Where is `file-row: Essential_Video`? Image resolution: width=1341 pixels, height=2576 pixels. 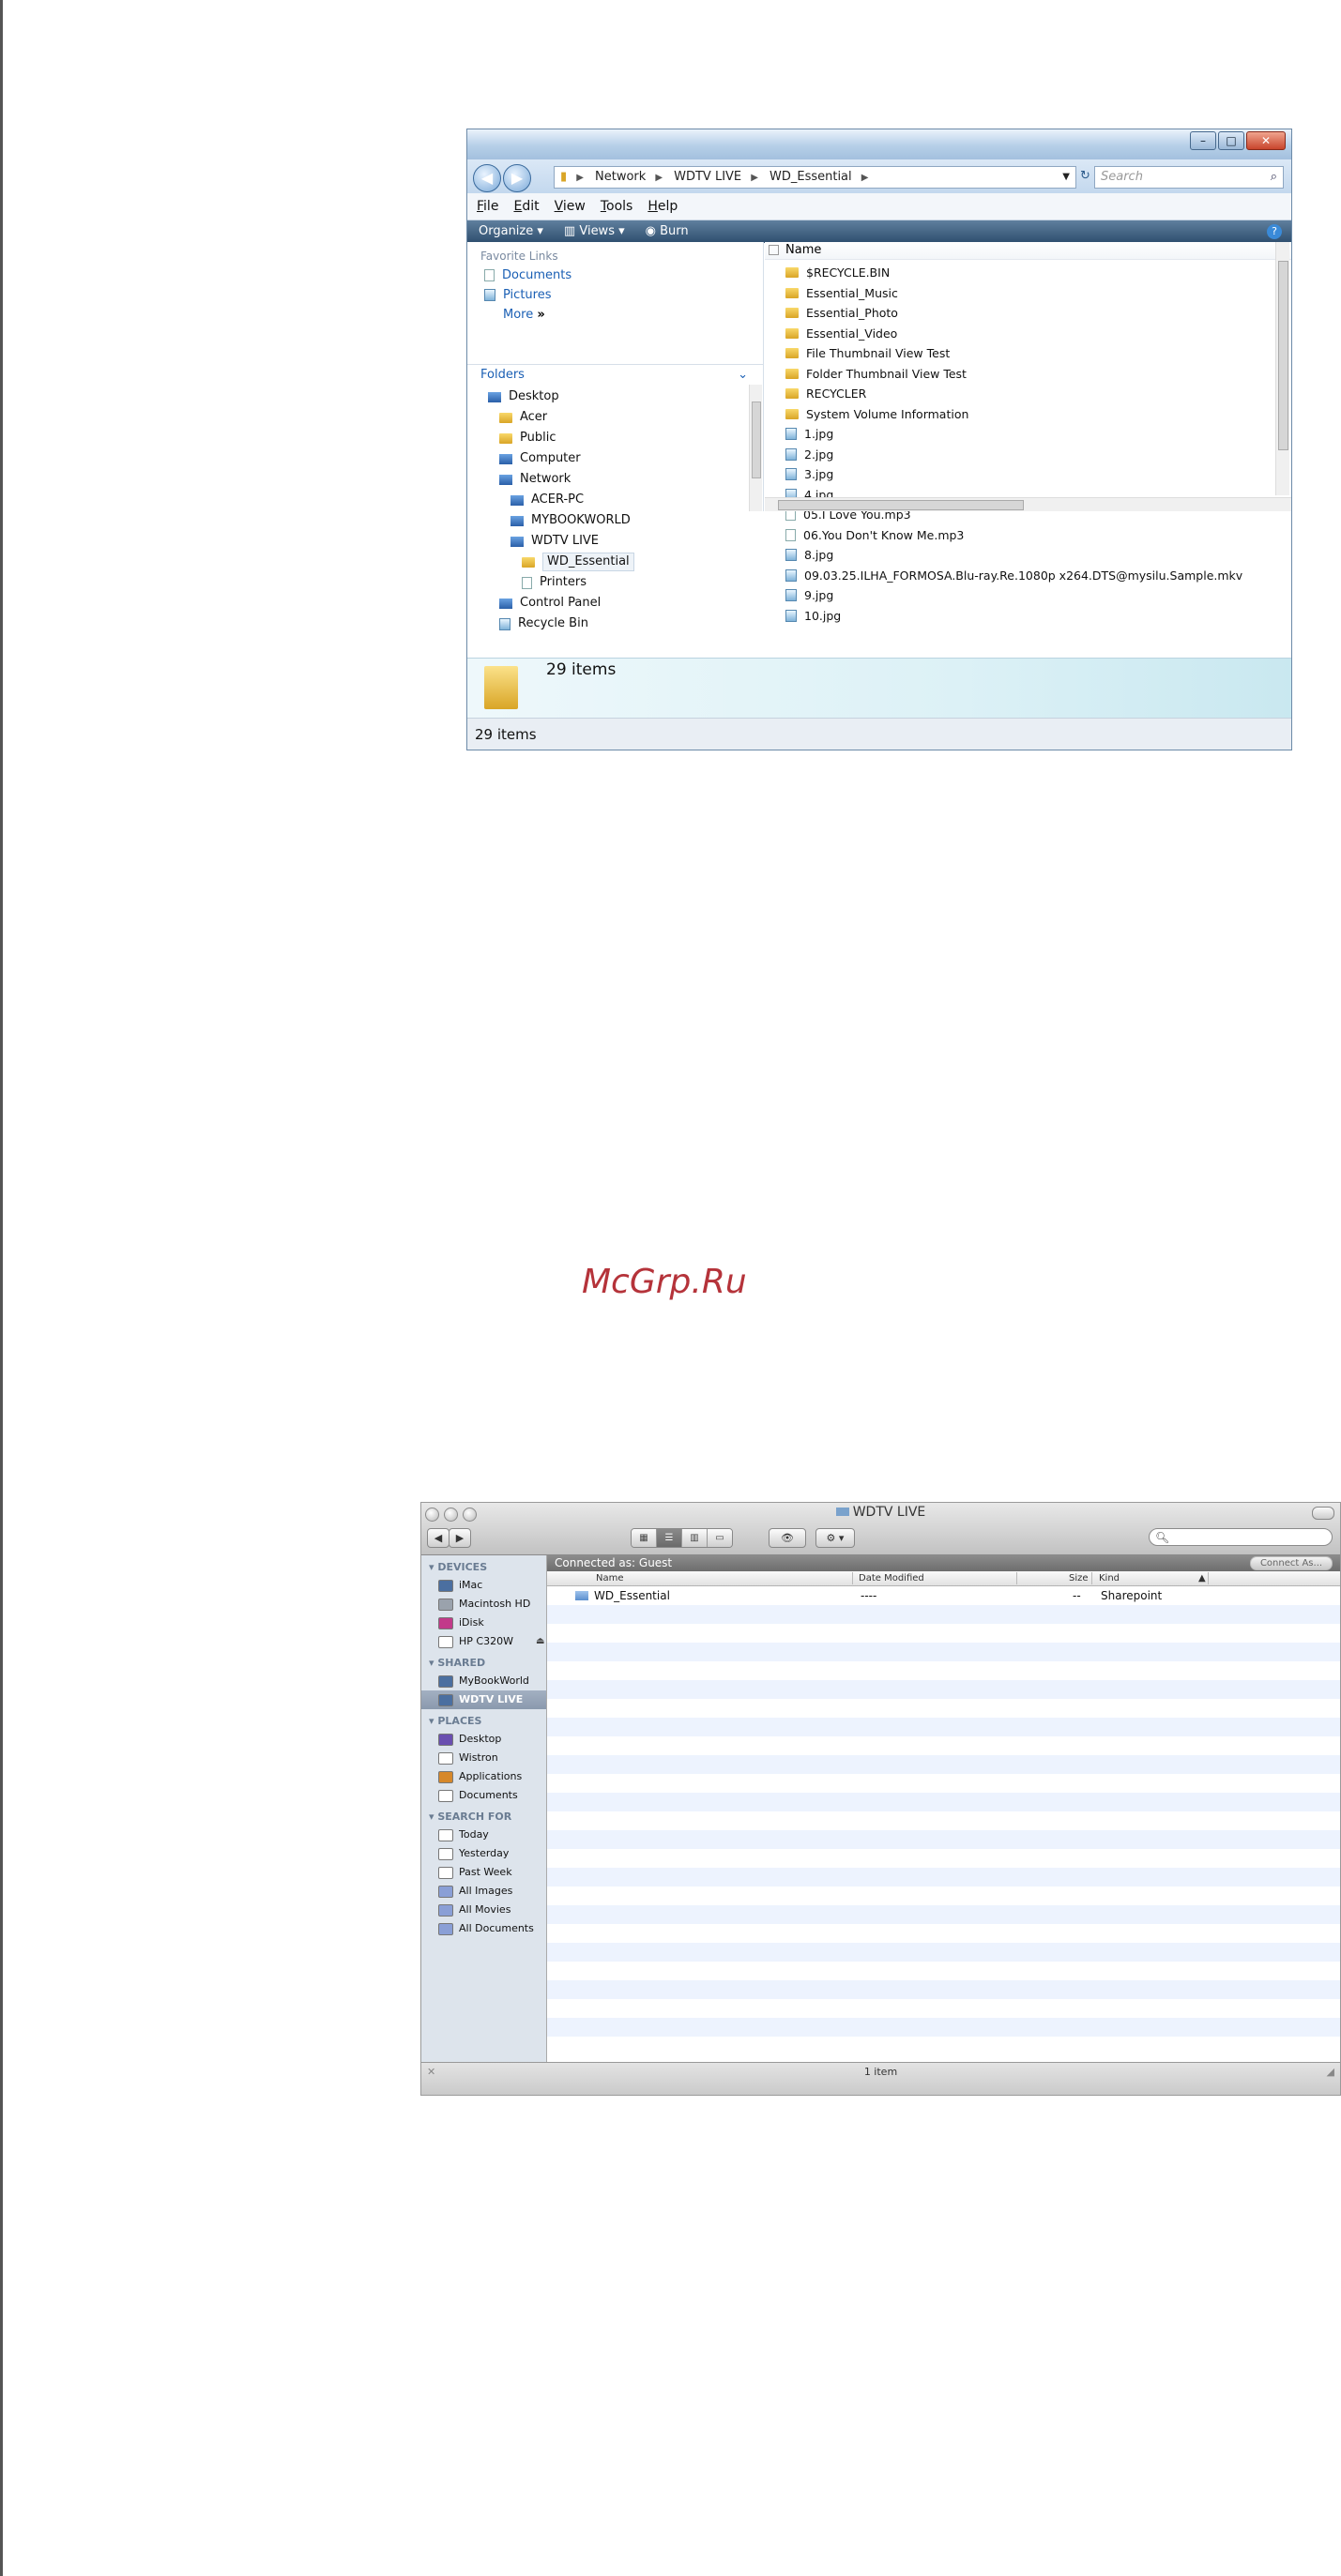 file-row: Essential_Video is located at coordinates (1024, 334).